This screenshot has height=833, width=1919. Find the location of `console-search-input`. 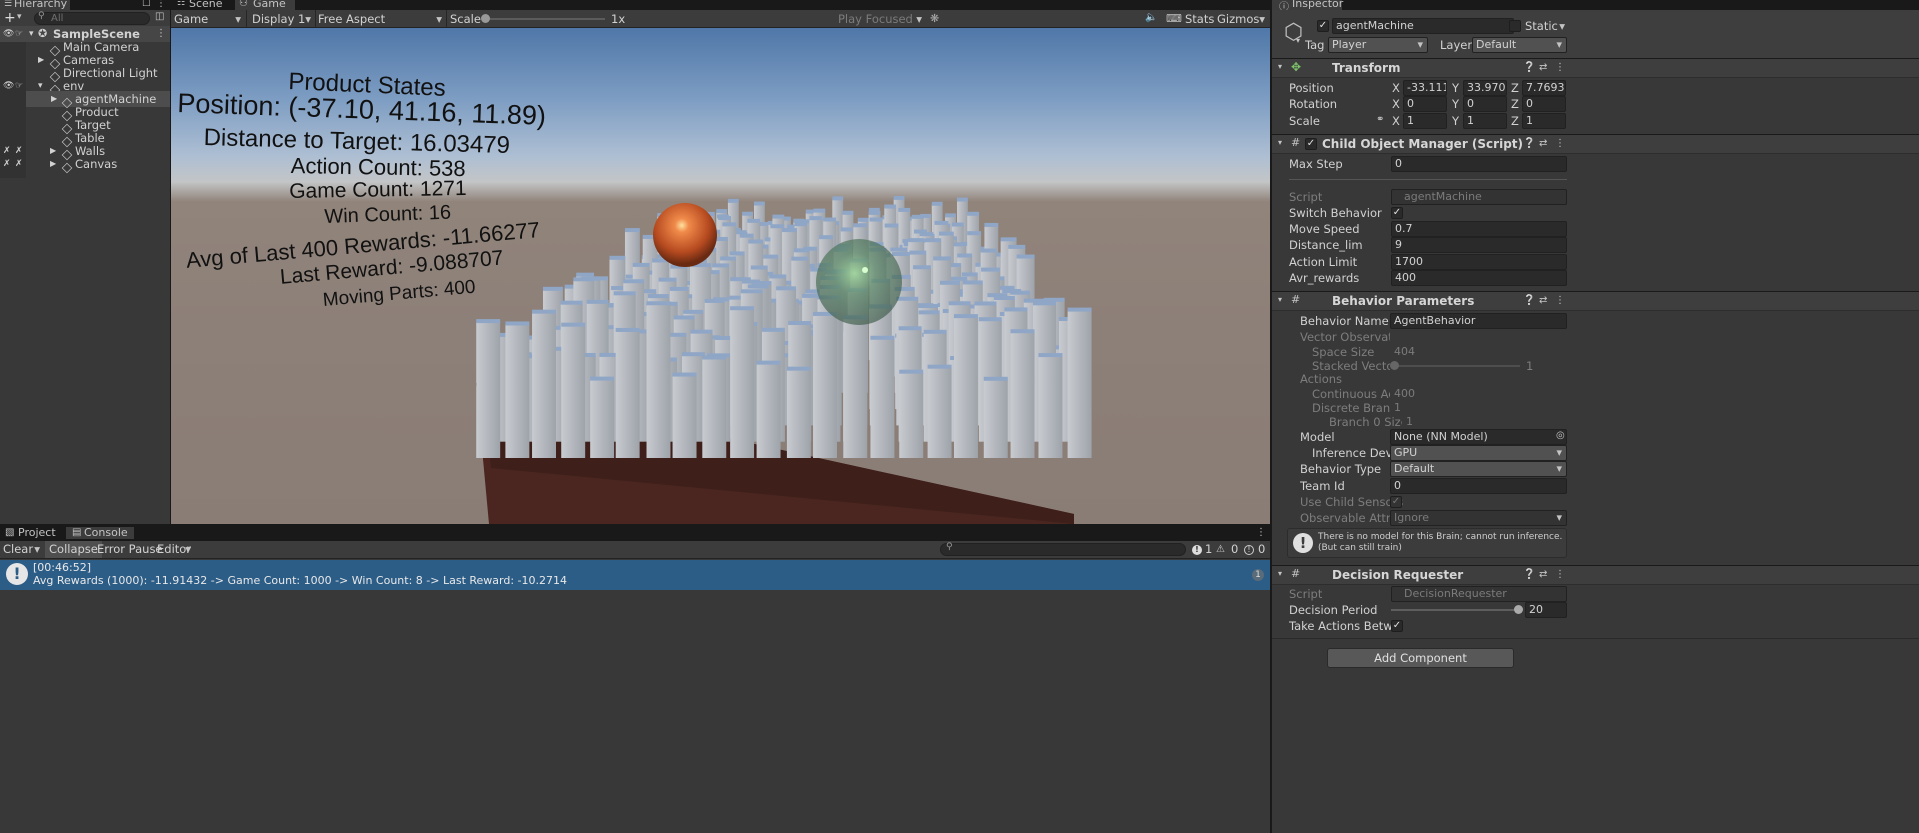

console-search-input is located at coordinates (1063, 549).